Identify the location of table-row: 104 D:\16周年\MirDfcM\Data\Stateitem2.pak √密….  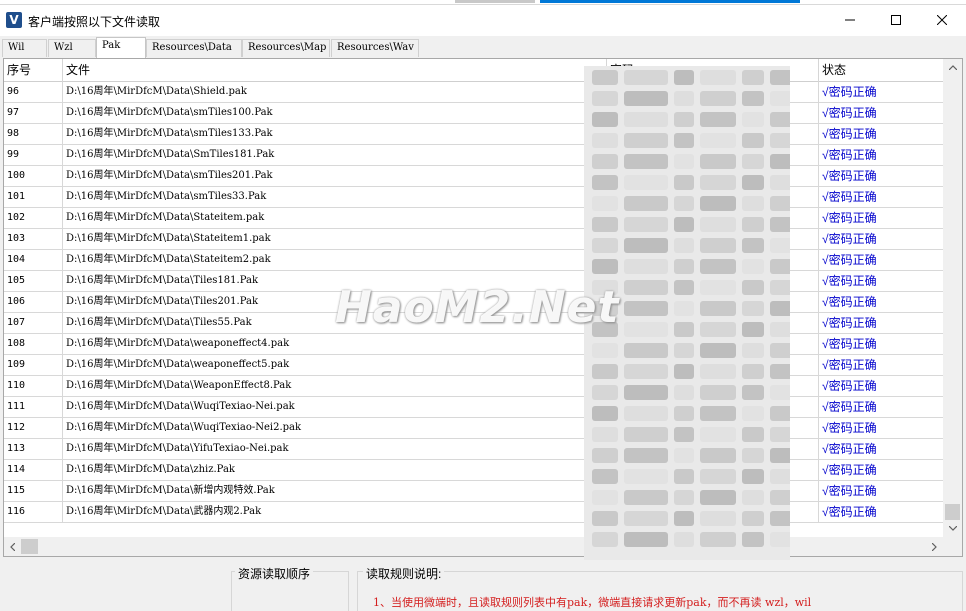
(473, 260).